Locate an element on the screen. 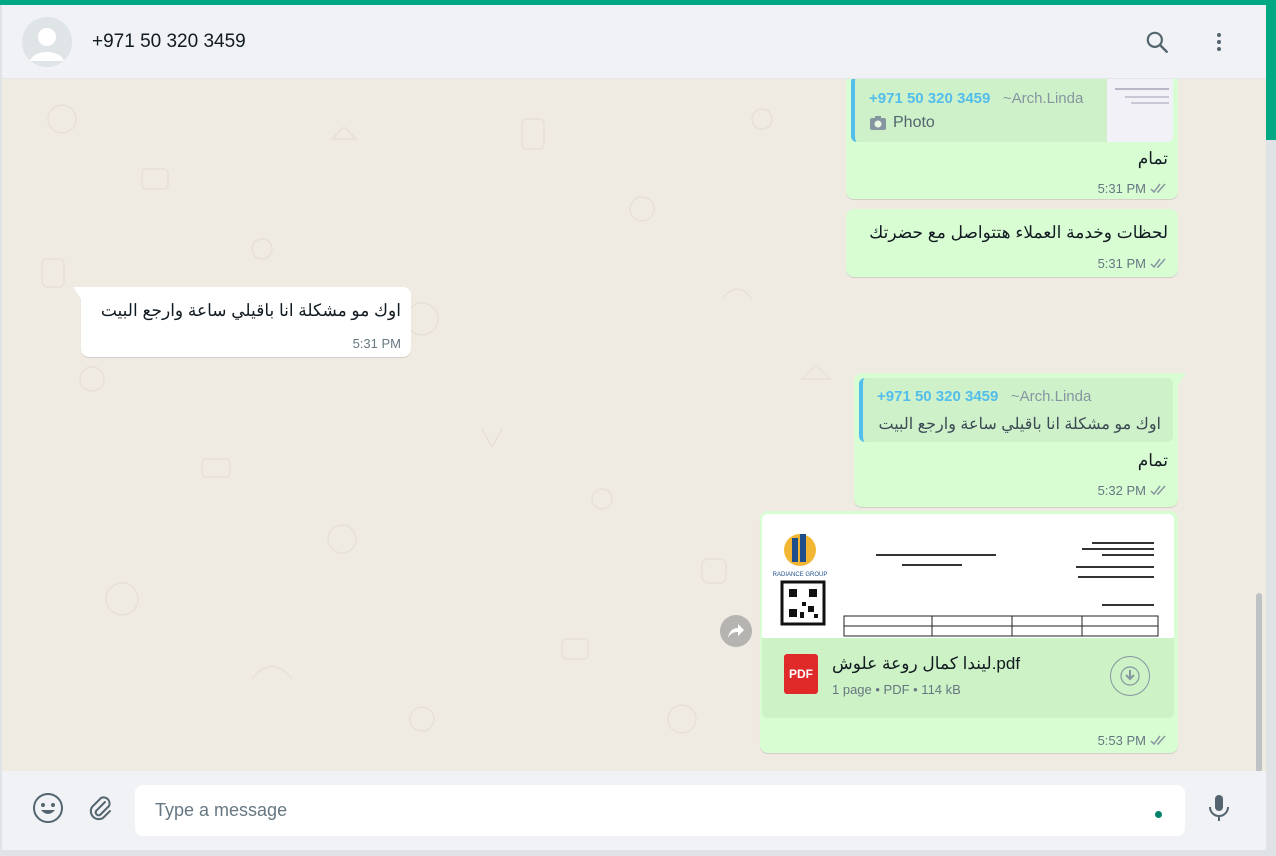  document-preview-image: RADIANCE GROUP is located at coordinates (968, 576).